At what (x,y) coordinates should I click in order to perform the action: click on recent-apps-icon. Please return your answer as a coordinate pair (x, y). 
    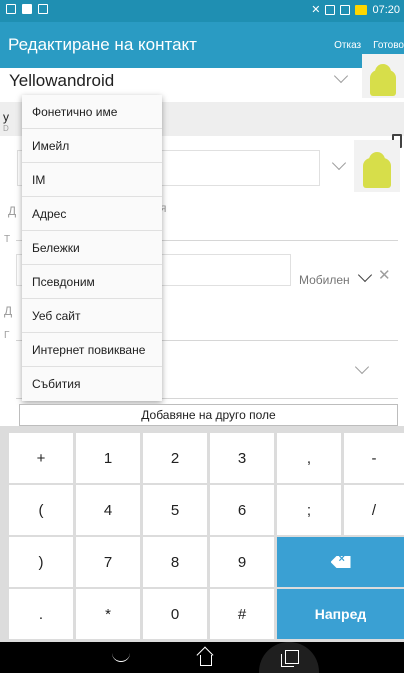
    Looking at the image, I should click on (290, 658).